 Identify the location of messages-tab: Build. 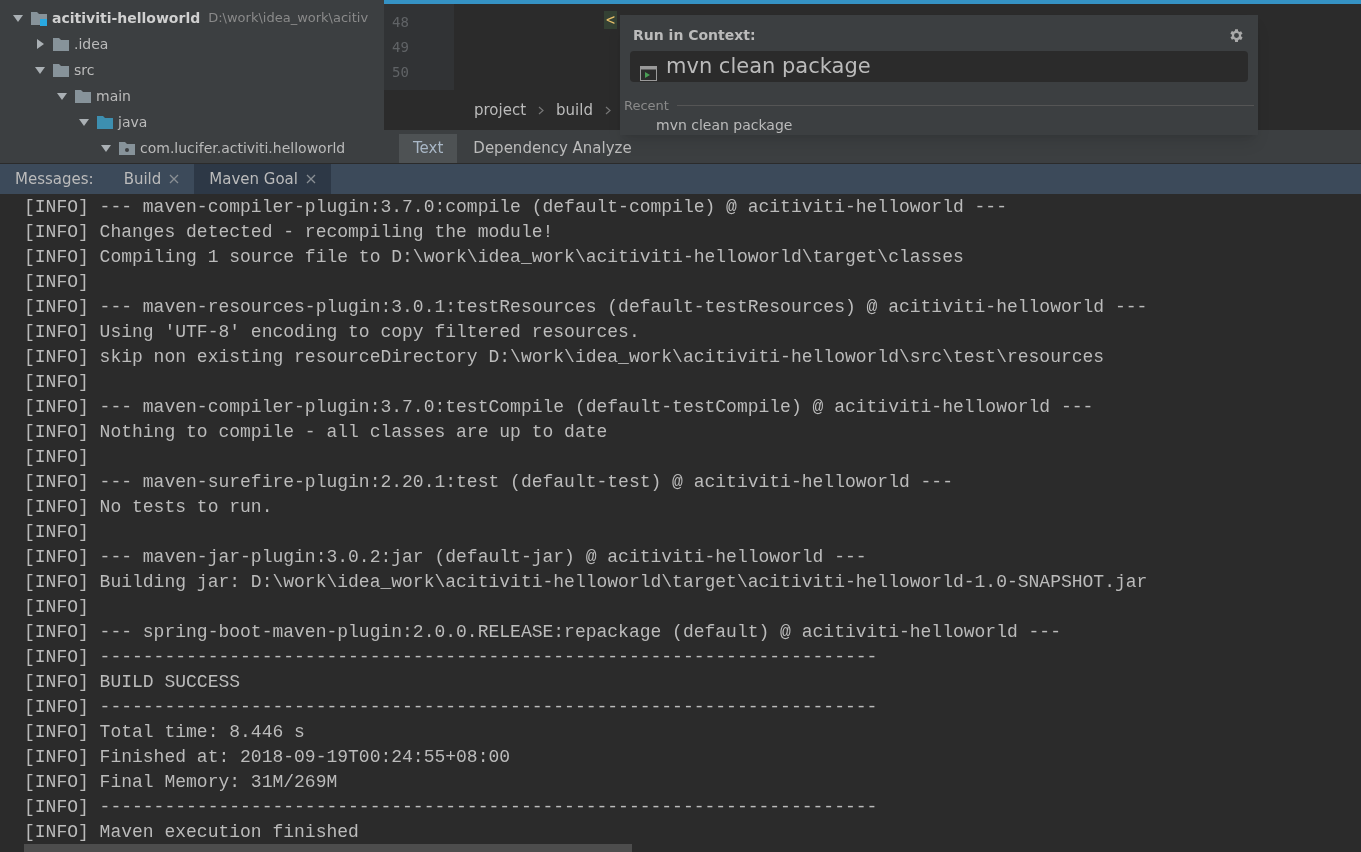
(151, 179).